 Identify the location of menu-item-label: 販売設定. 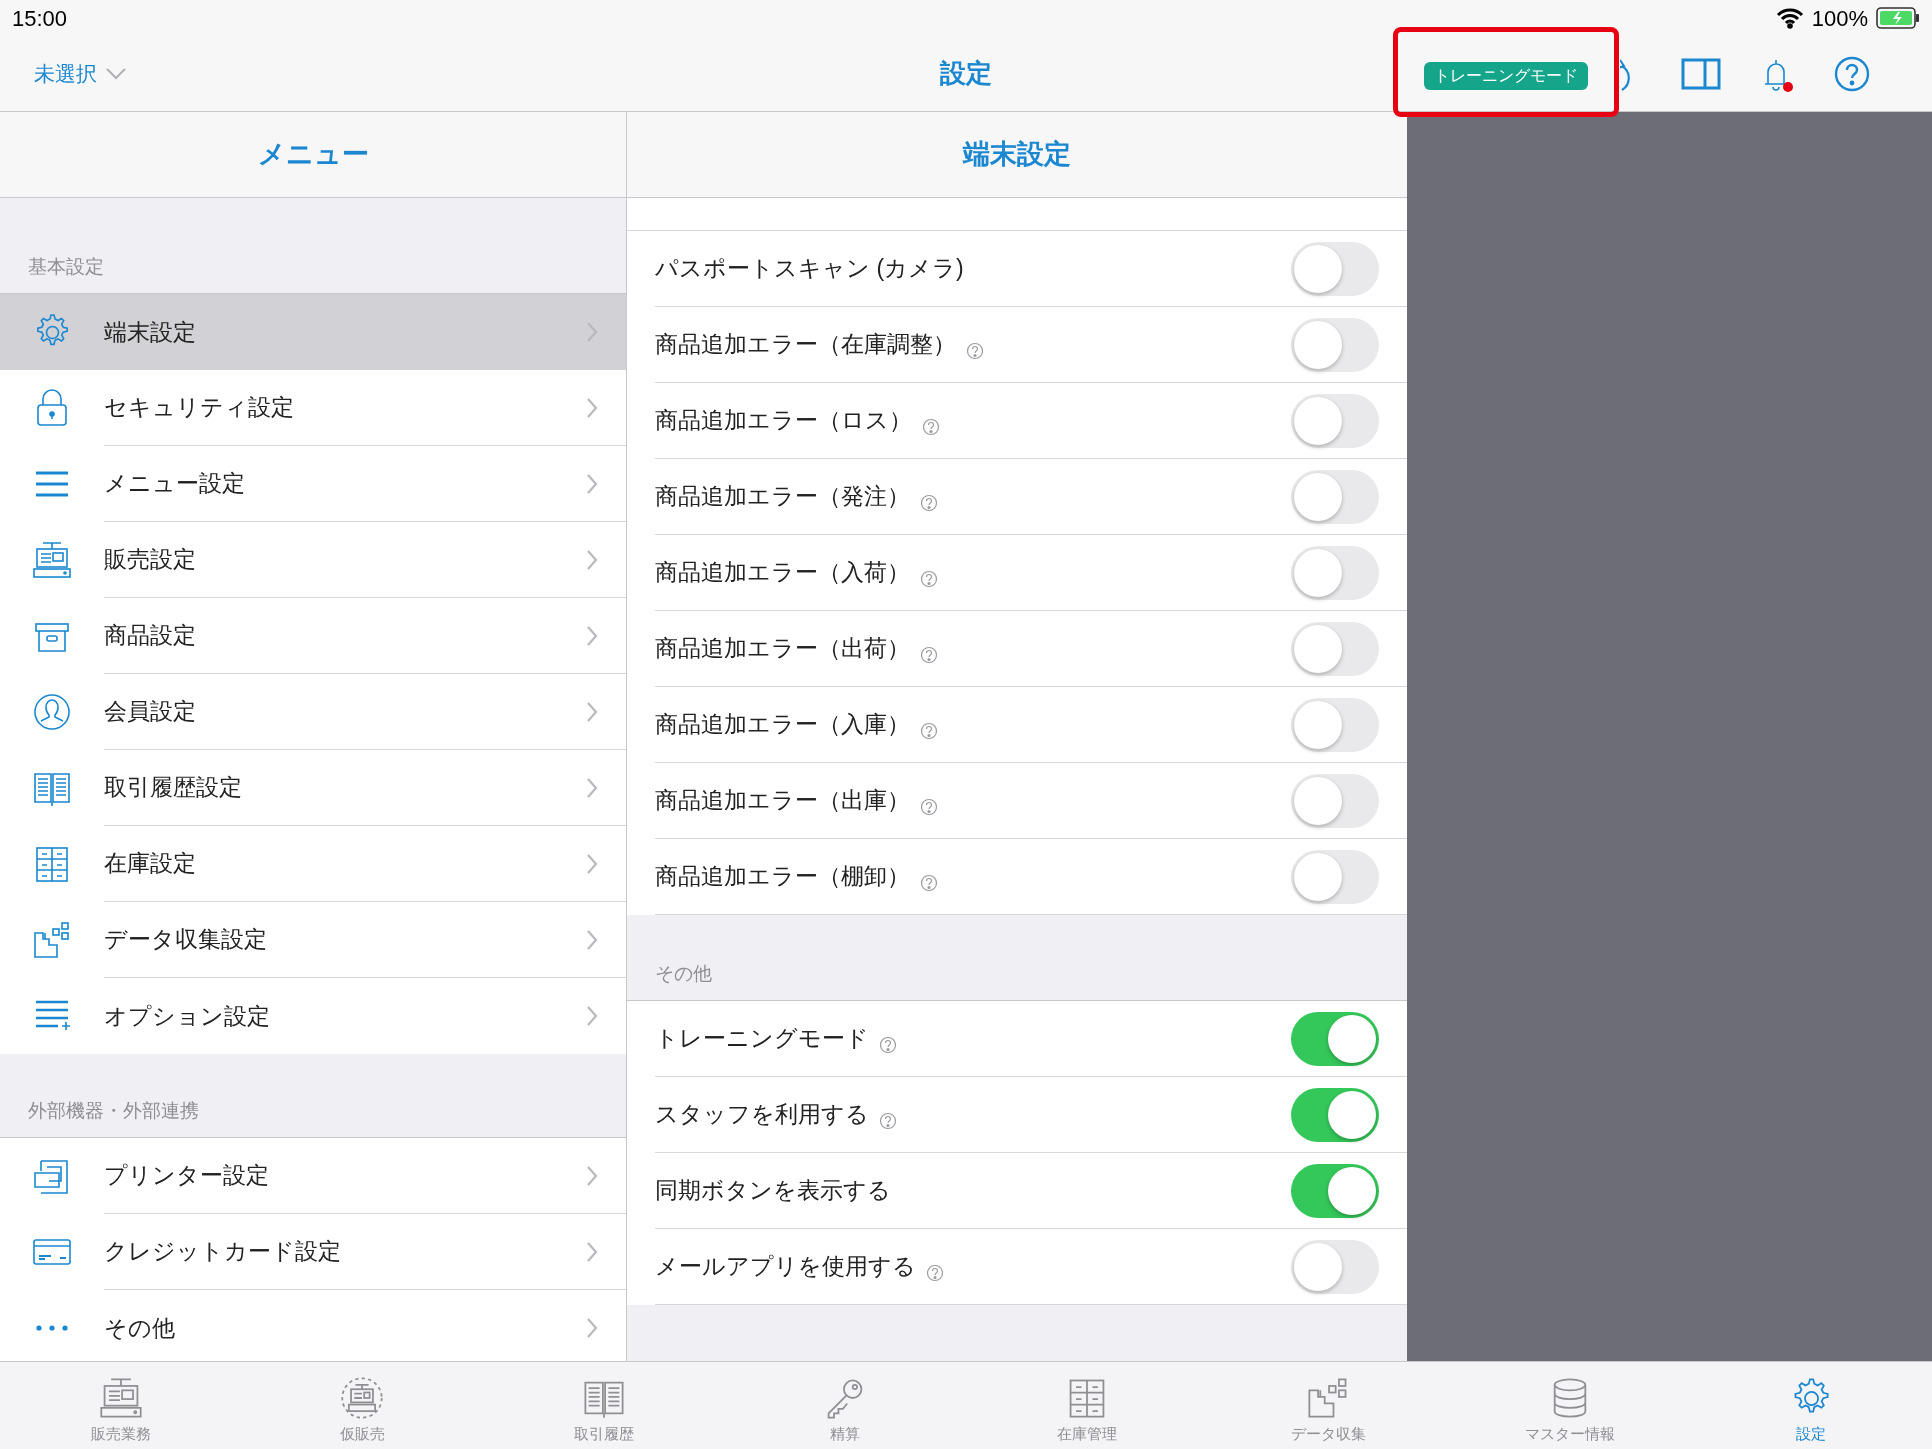
(150, 560).